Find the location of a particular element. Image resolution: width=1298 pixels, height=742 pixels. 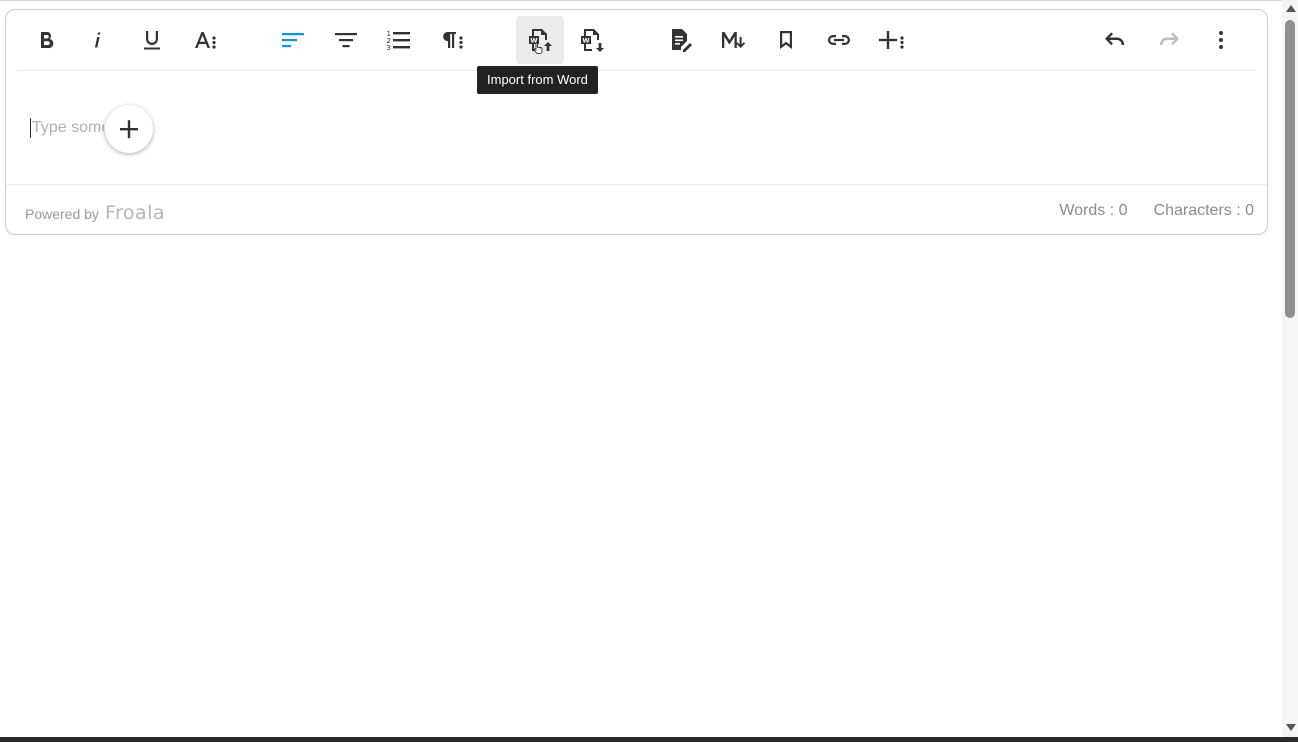

svg-text: W is located at coordinates (585, 41).